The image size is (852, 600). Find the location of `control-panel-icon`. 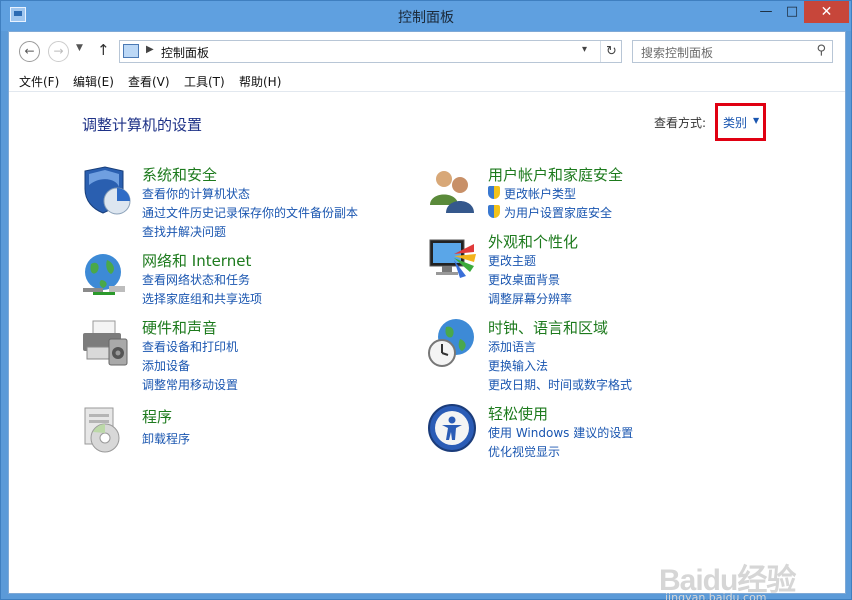

control-panel-icon is located at coordinates (131, 51).